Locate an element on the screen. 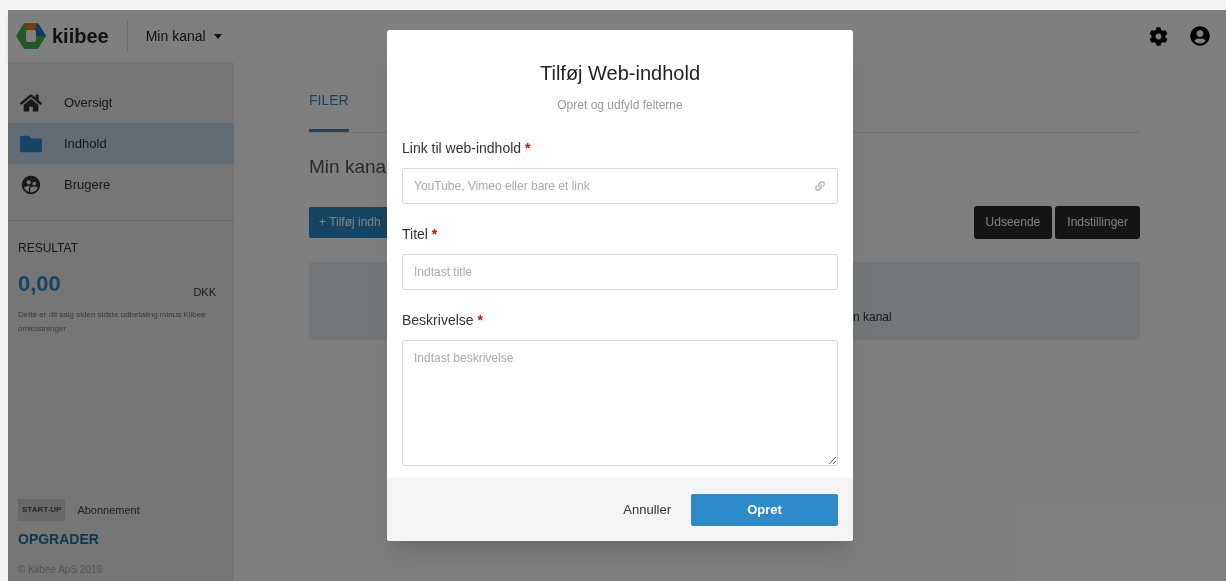  page-heading: Min kana is located at coordinates (348, 167).